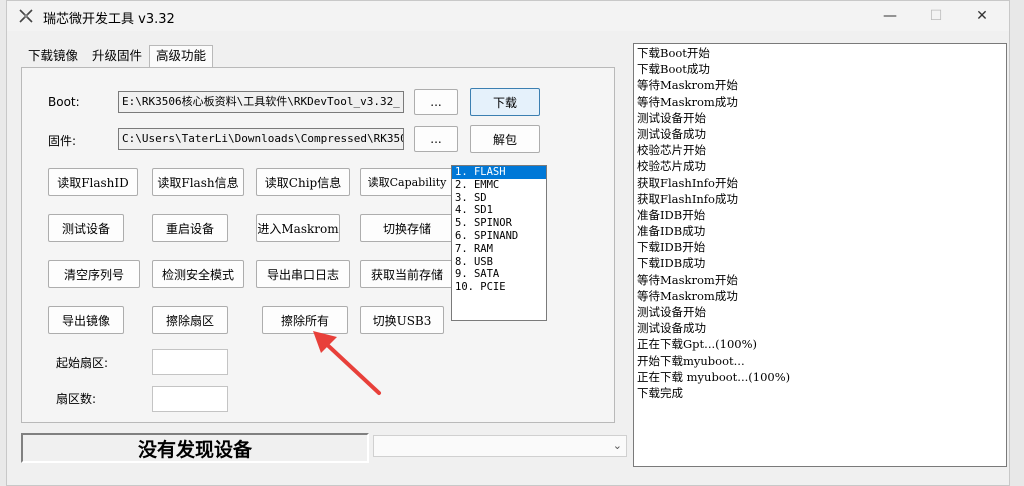 Image resolution: width=1024 pixels, height=486 pixels. I want to click on boot-path-field: E:\RK3506核心板资料\工具软件\RKDevTool_v3.32_, so click(261, 102).